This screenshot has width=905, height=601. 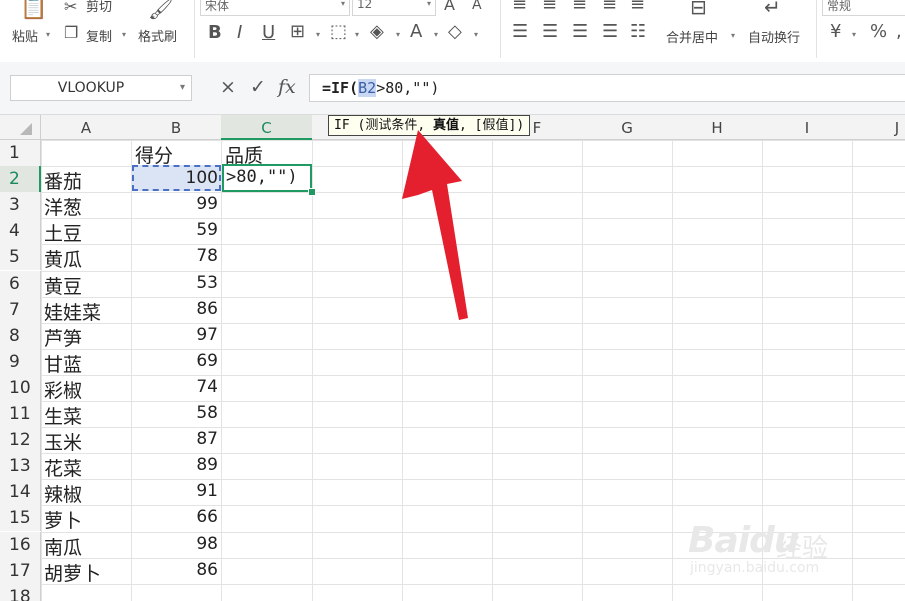 I want to click on font-shrink-icon: A, so click(x=477, y=7).